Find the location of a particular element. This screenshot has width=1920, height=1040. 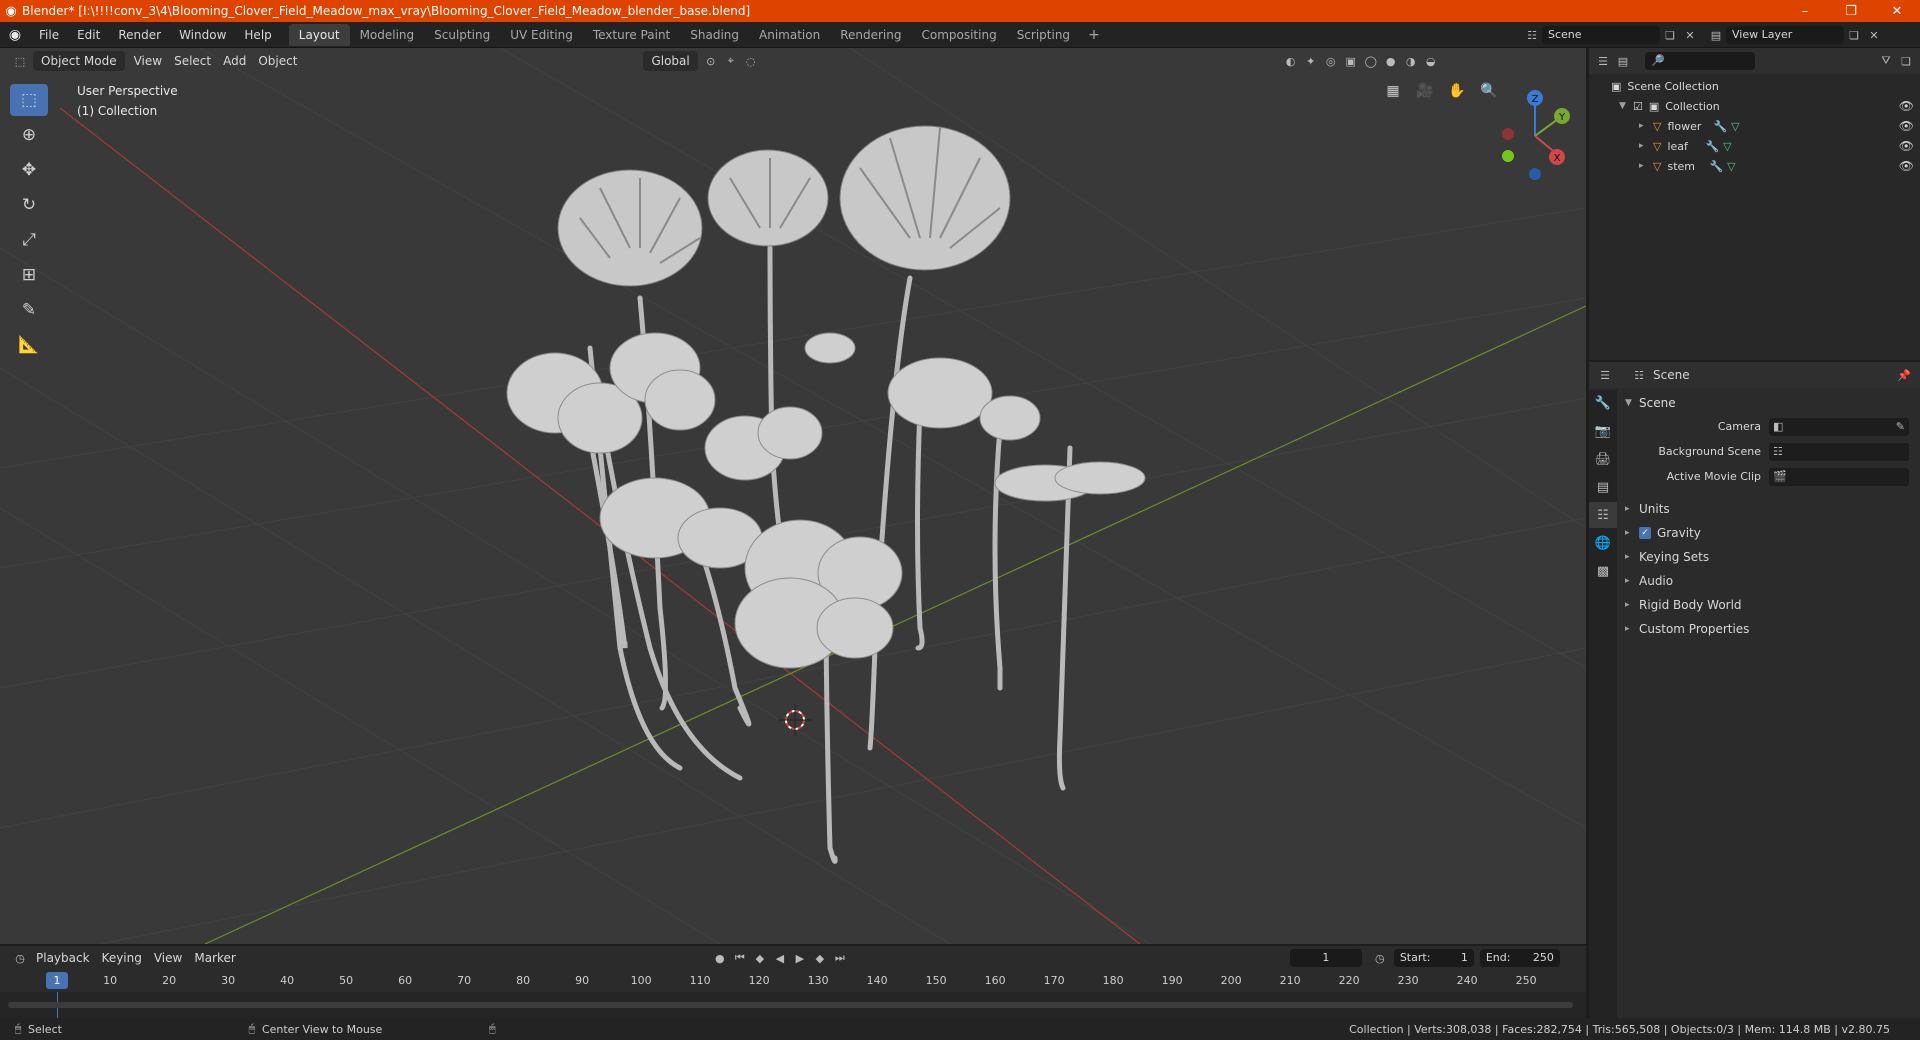

menu-playback: Playback is located at coordinates (63, 958).